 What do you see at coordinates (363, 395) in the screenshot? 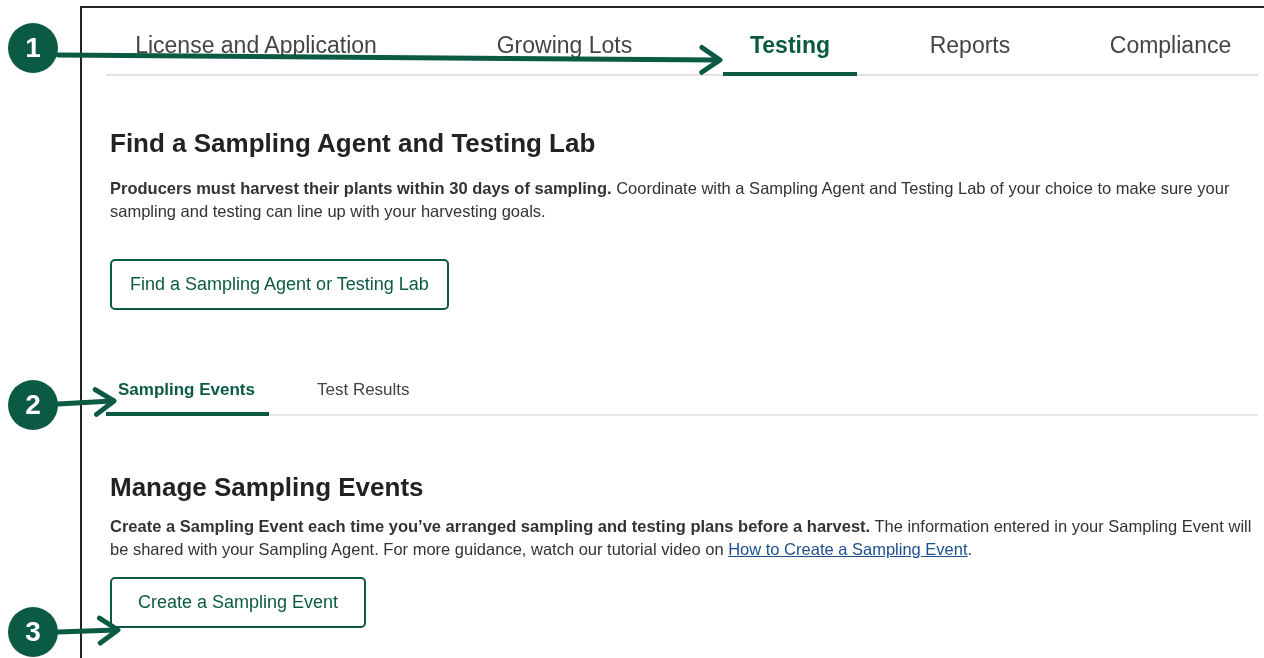
I see `sub-tab: Test Results` at bounding box center [363, 395].